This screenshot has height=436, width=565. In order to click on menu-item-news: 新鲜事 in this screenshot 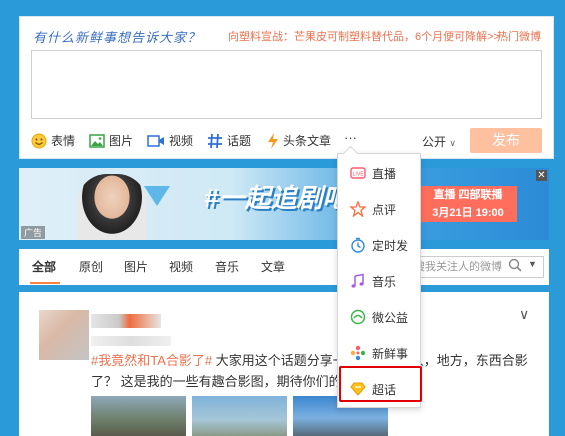, I will do `click(379, 353)`.